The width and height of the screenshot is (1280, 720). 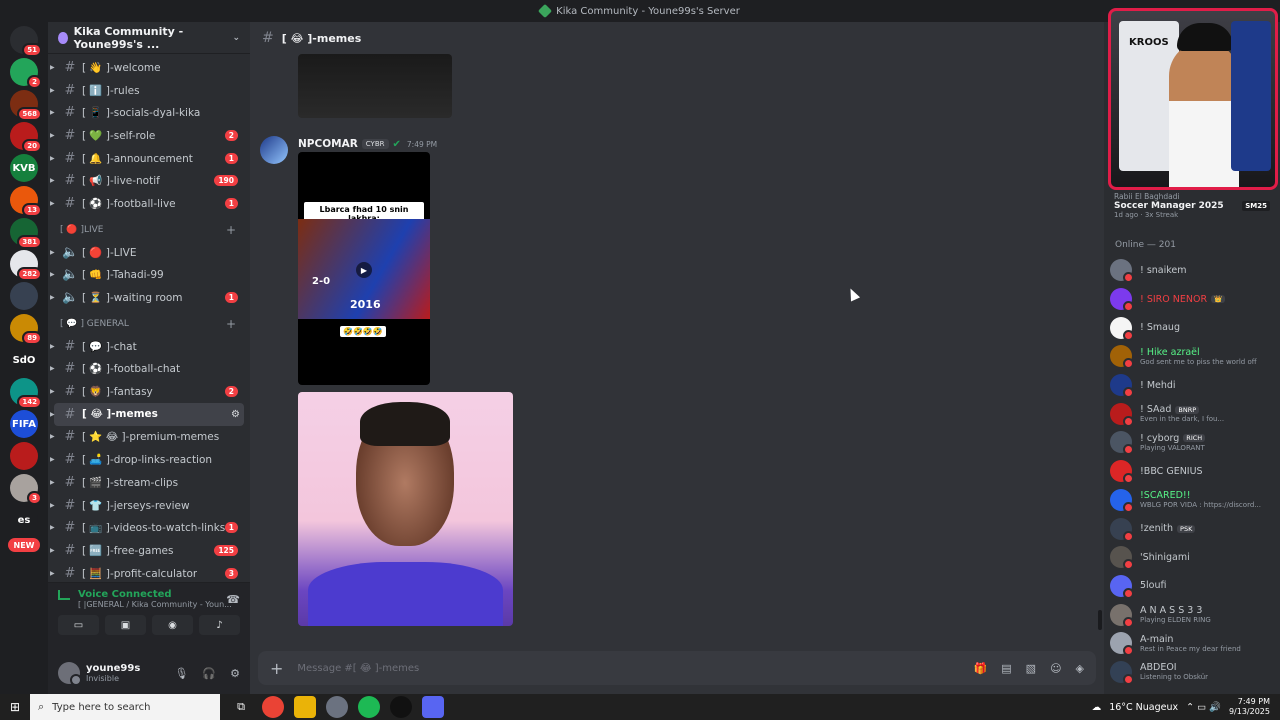 I want to click on camera-button: ▭, so click(x=78, y=625).